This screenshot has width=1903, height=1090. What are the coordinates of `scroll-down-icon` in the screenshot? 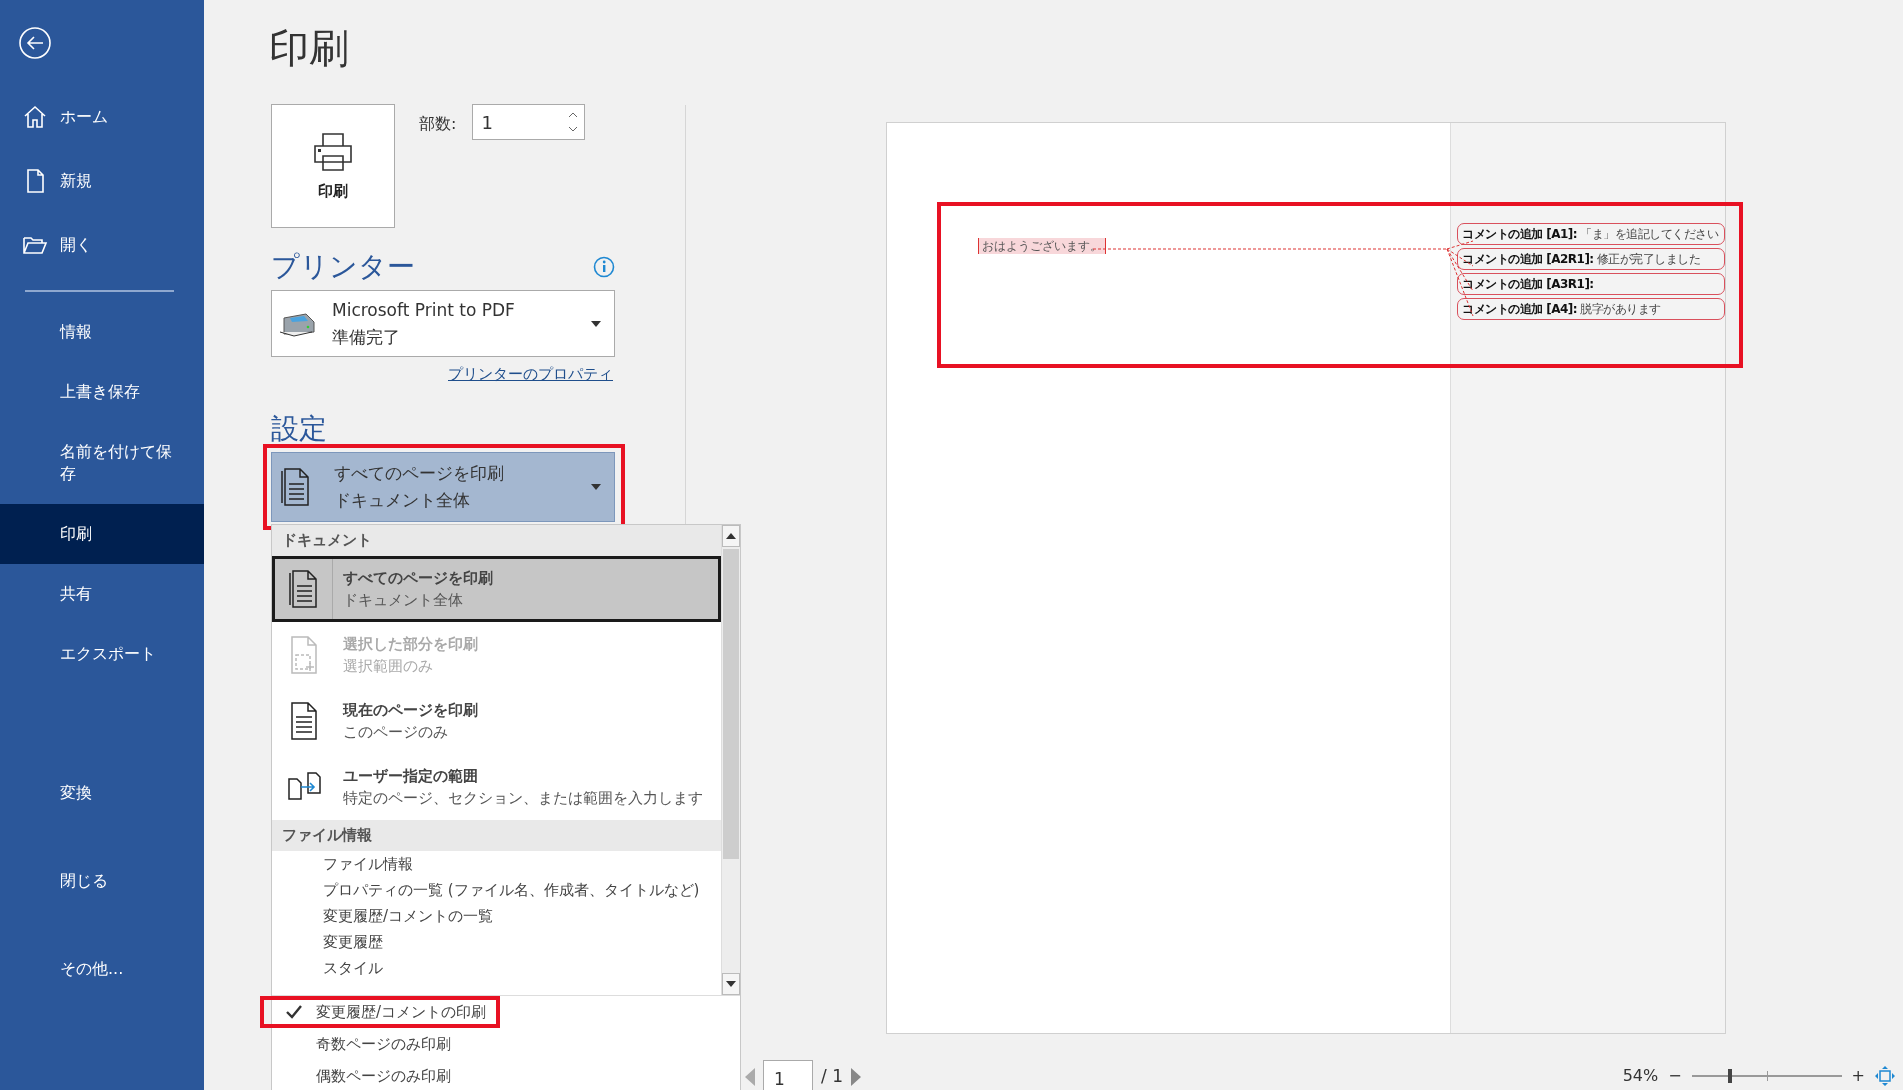 It's located at (731, 984).